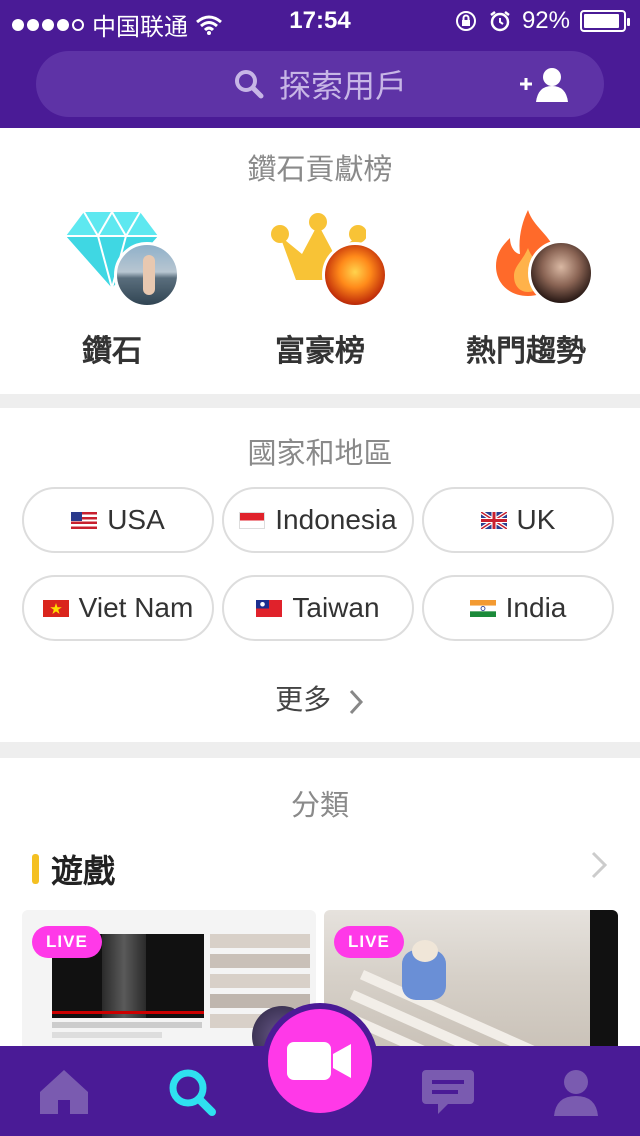 The height and width of the screenshot is (1136, 640). Describe the element at coordinates (526, 261) in the screenshot. I see `rank-item-trending: 熱門趨勢` at that location.